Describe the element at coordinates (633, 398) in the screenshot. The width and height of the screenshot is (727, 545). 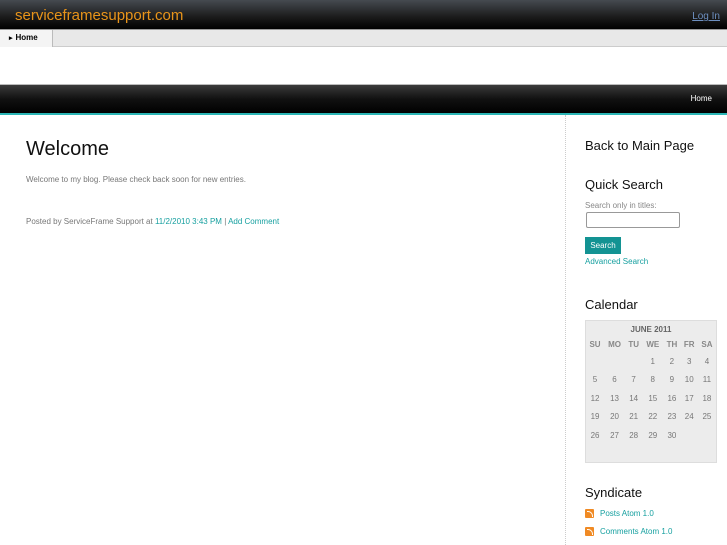
I see `calendar-day: 14` at that location.